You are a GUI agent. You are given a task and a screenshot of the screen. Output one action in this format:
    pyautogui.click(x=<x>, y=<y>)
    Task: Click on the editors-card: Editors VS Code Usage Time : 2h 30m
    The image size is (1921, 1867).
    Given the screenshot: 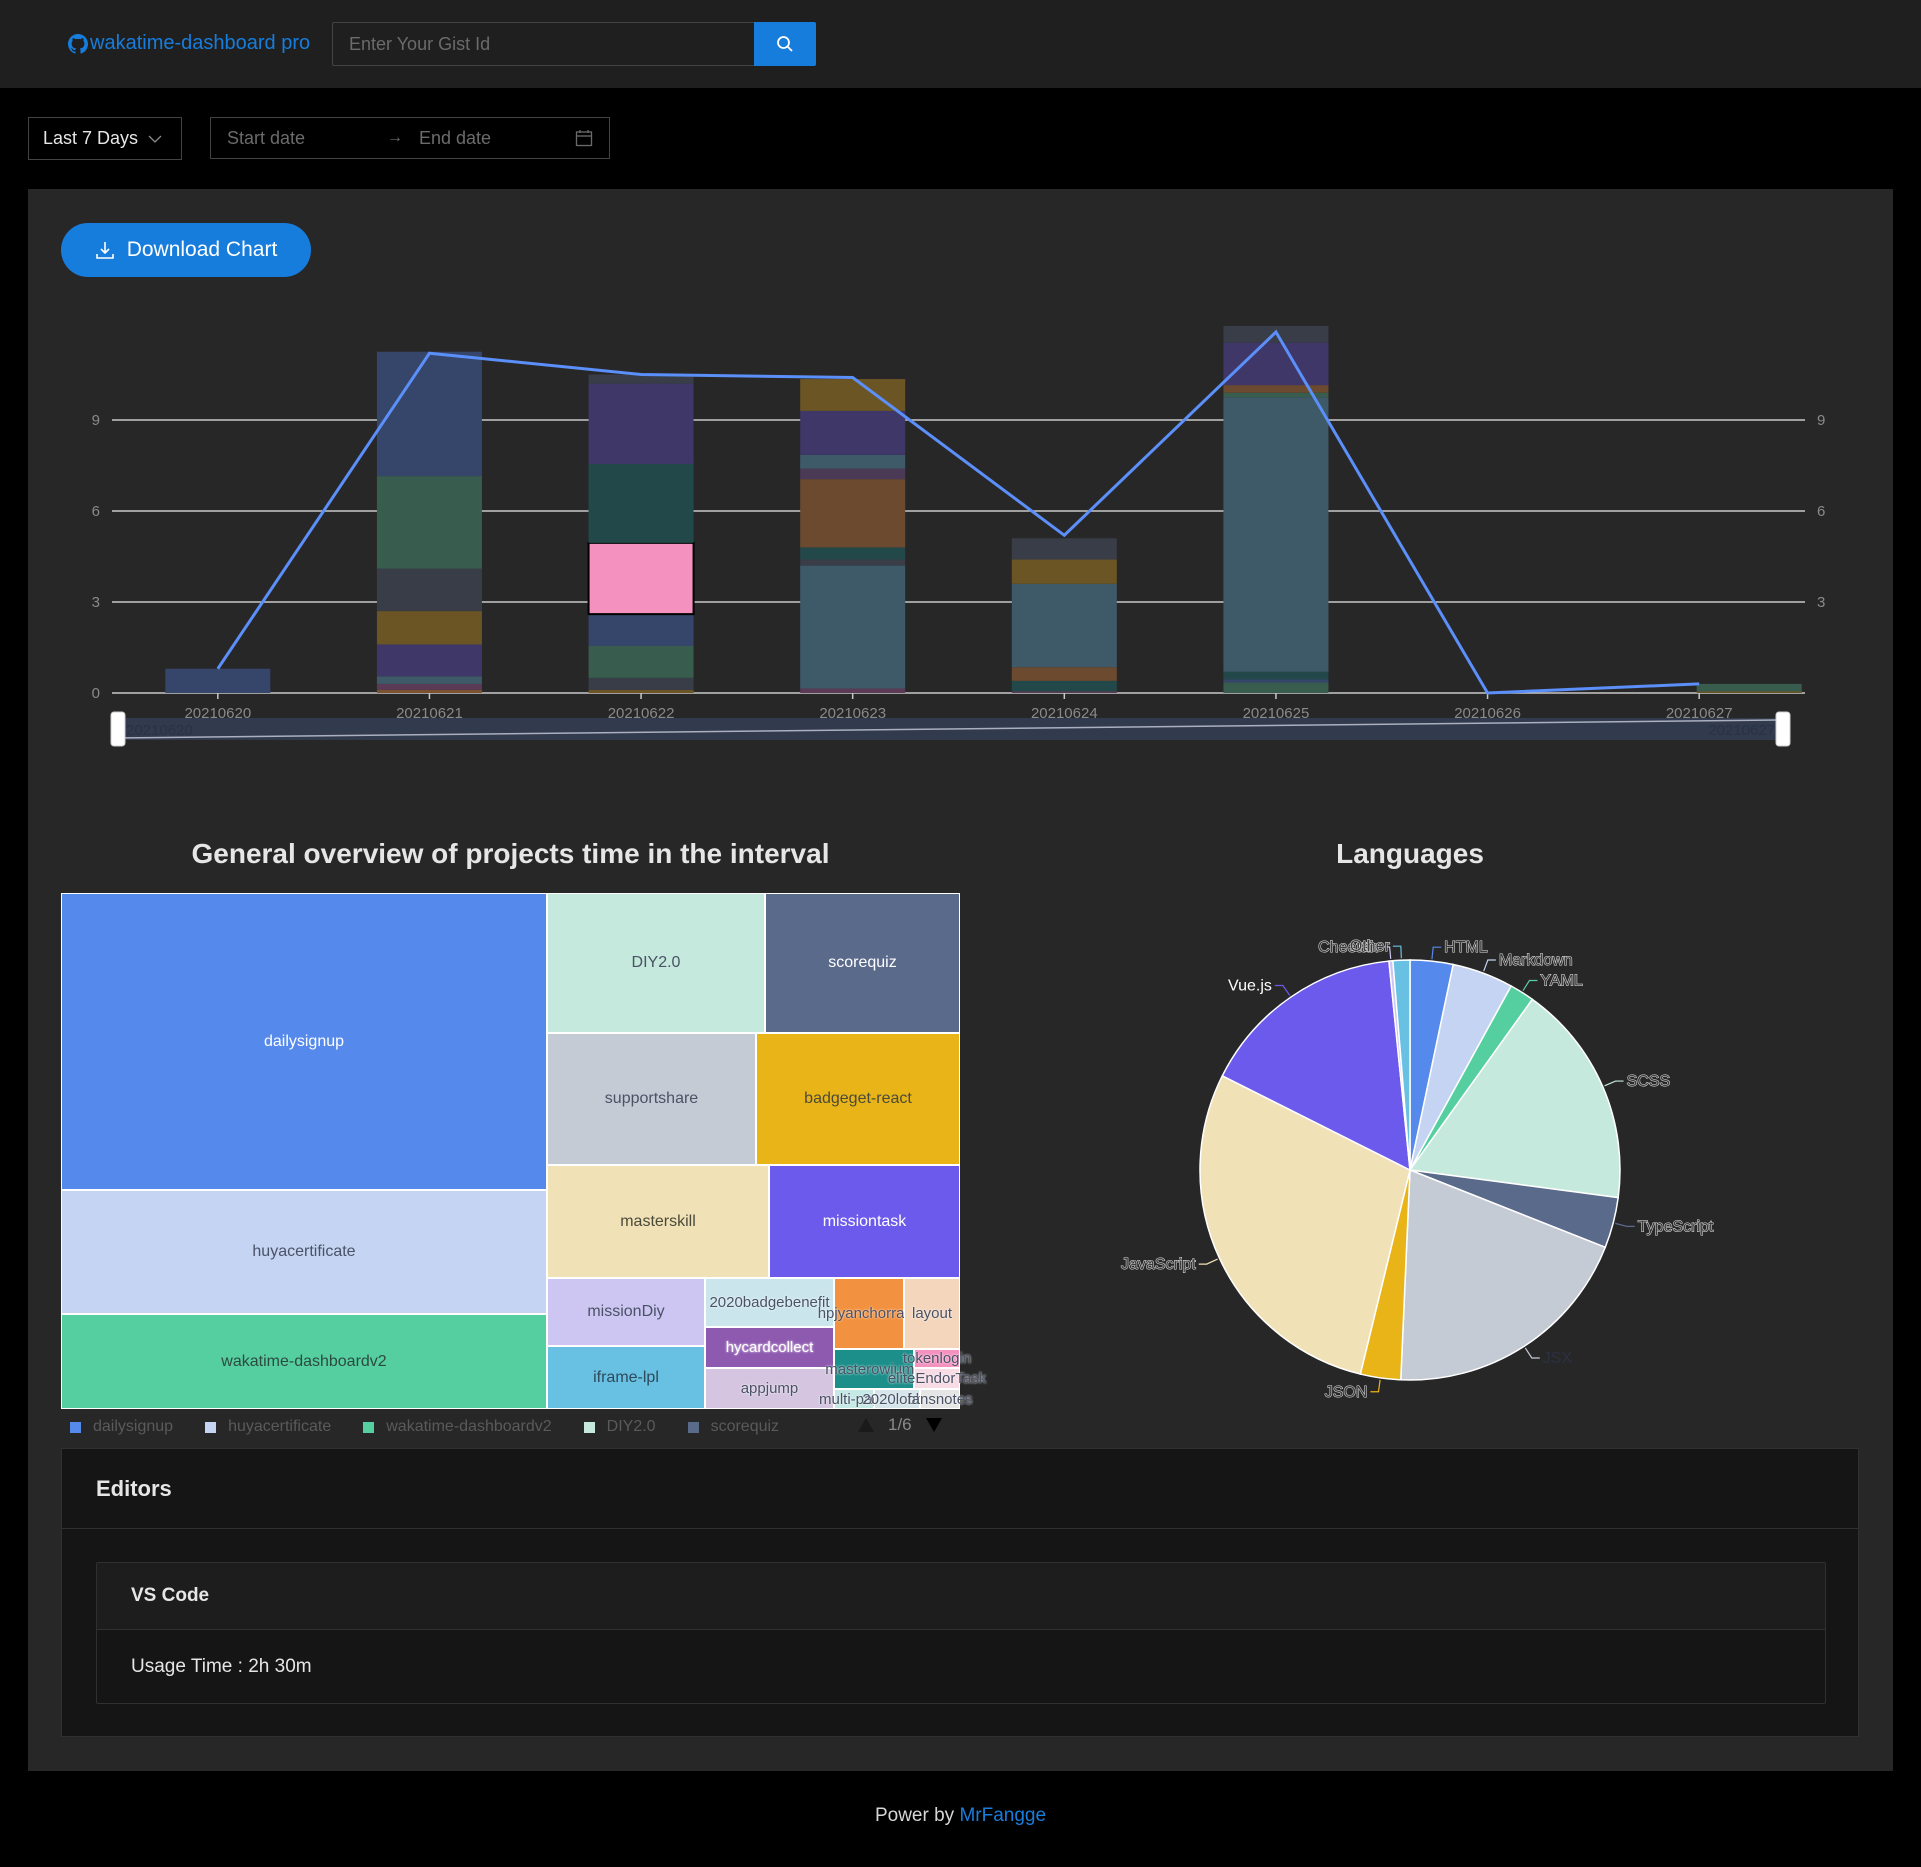 What is the action you would take?
    pyautogui.click(x=960, y=1592)
    